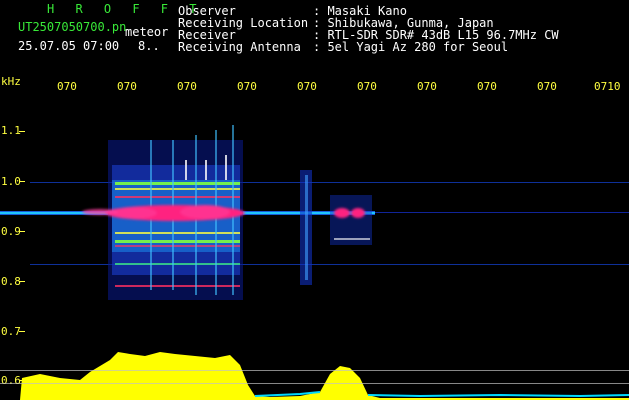 Image resolution: width=629 pixels, height=400 pixels. What do you see at coordinates (163, 213) in the screenshot?
I see `meteor-echo-core` at bounding box center [163, 213].